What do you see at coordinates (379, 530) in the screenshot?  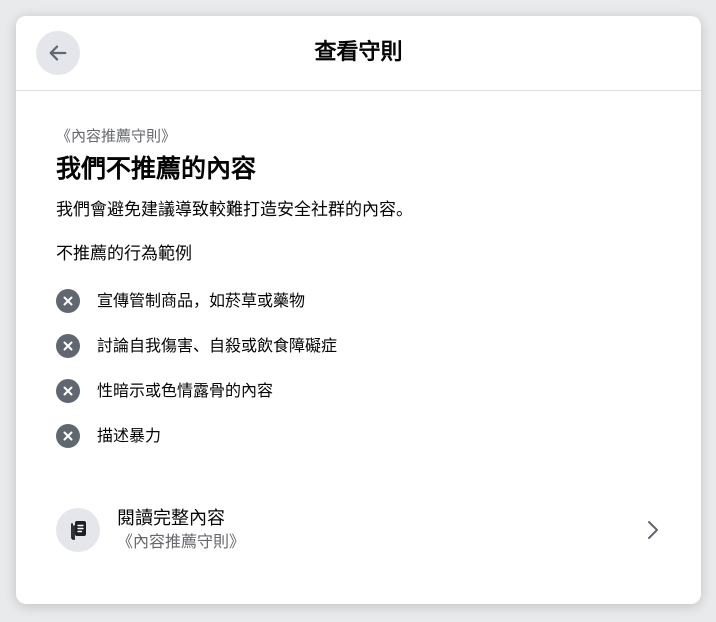 I see `read-more-text: 閱讀完整內容 《內容推薦守則》` at bounding box center [379, 530].